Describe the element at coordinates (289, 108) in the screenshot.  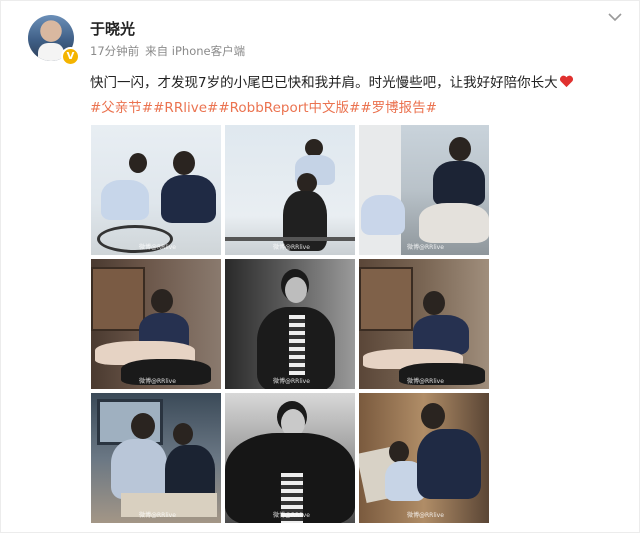
I see `tag-link: #RobbReport中文版#` at that location.